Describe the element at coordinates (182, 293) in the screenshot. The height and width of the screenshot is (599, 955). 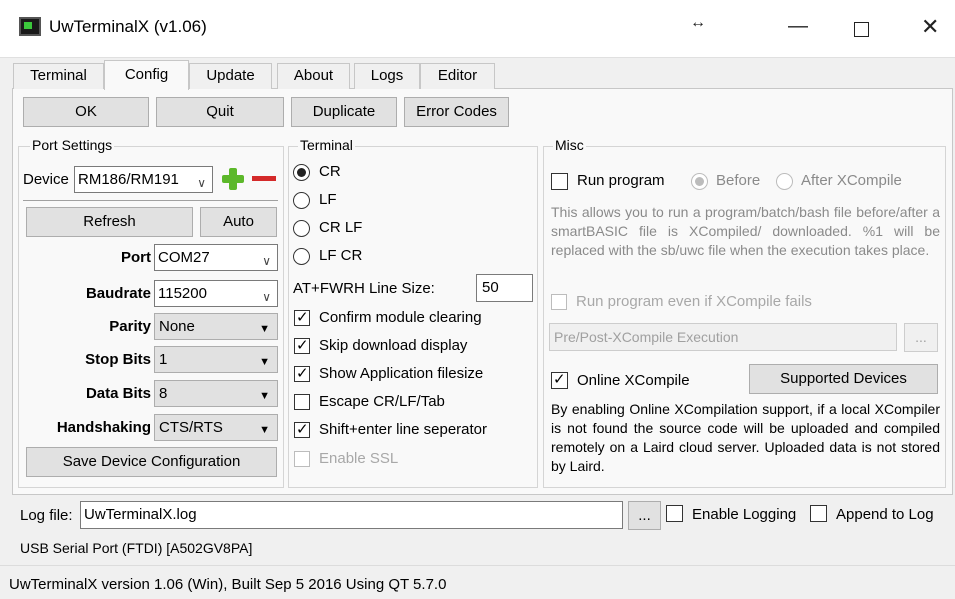
I see `baudrate-value: 115200` at that location.